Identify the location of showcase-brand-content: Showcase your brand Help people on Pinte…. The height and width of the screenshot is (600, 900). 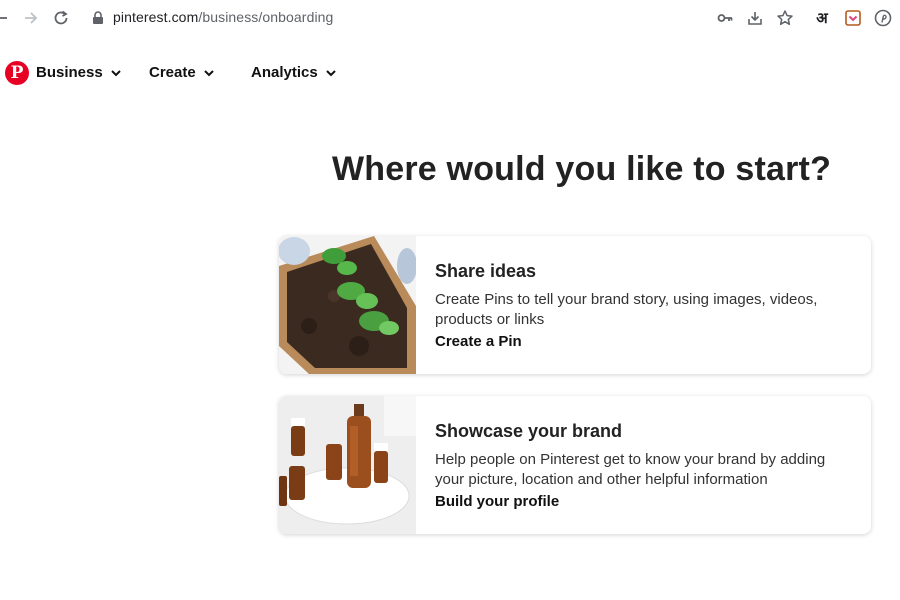
(645, 466).